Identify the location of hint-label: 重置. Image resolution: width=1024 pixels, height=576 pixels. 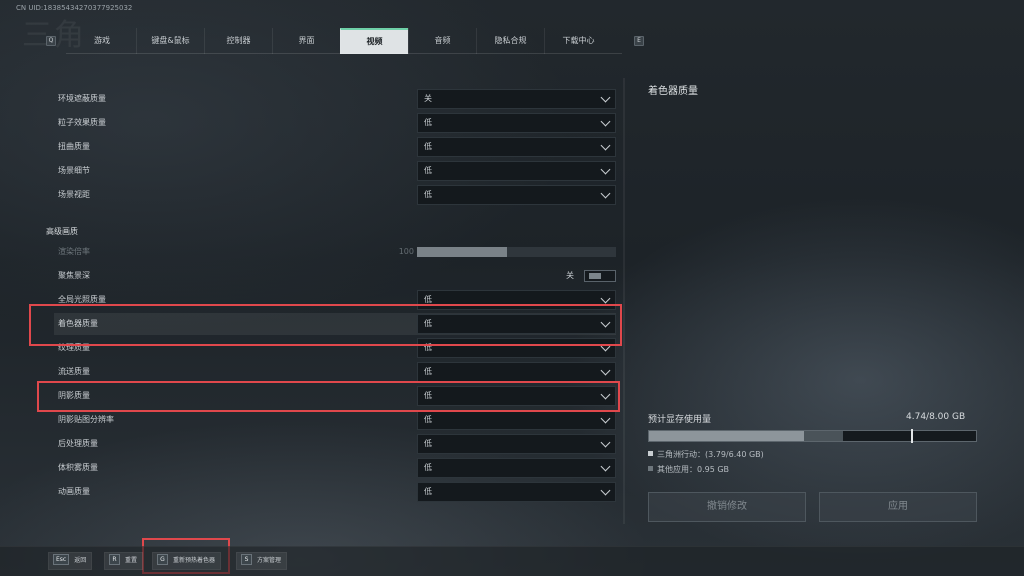
(131, 560).